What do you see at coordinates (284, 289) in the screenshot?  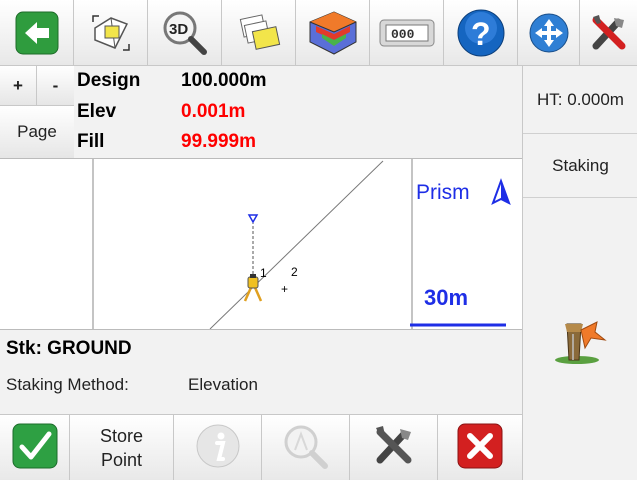 I see `point-2-marker: +` at bounding box center [284, 289].